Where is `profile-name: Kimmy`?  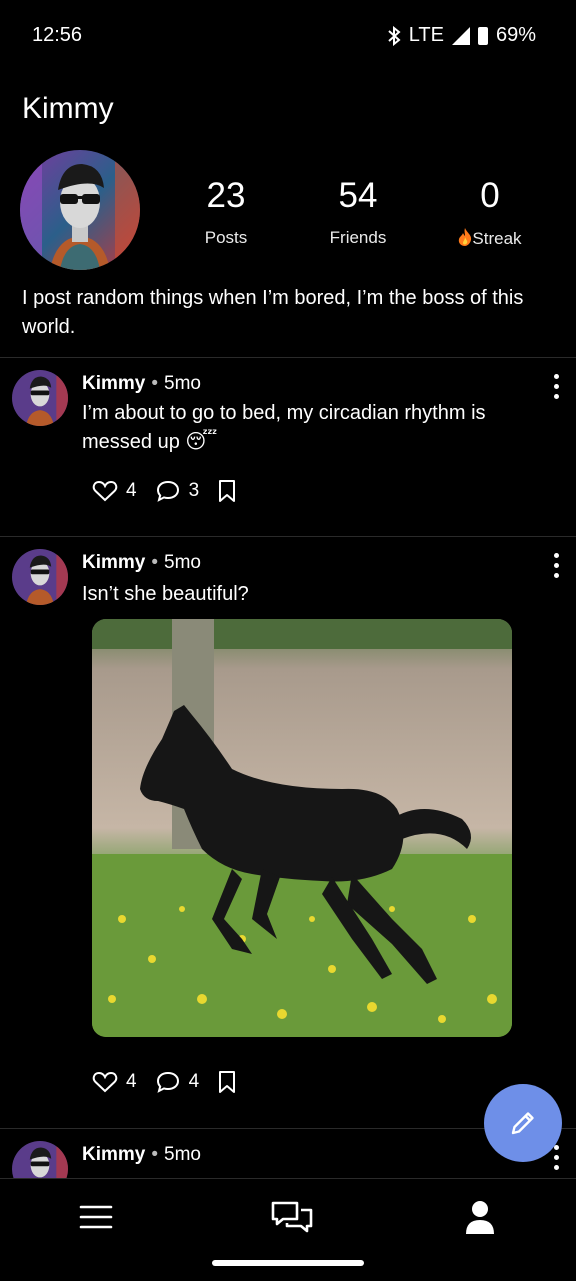 profile-name: Kimmy is located at coordinates (68, 108).